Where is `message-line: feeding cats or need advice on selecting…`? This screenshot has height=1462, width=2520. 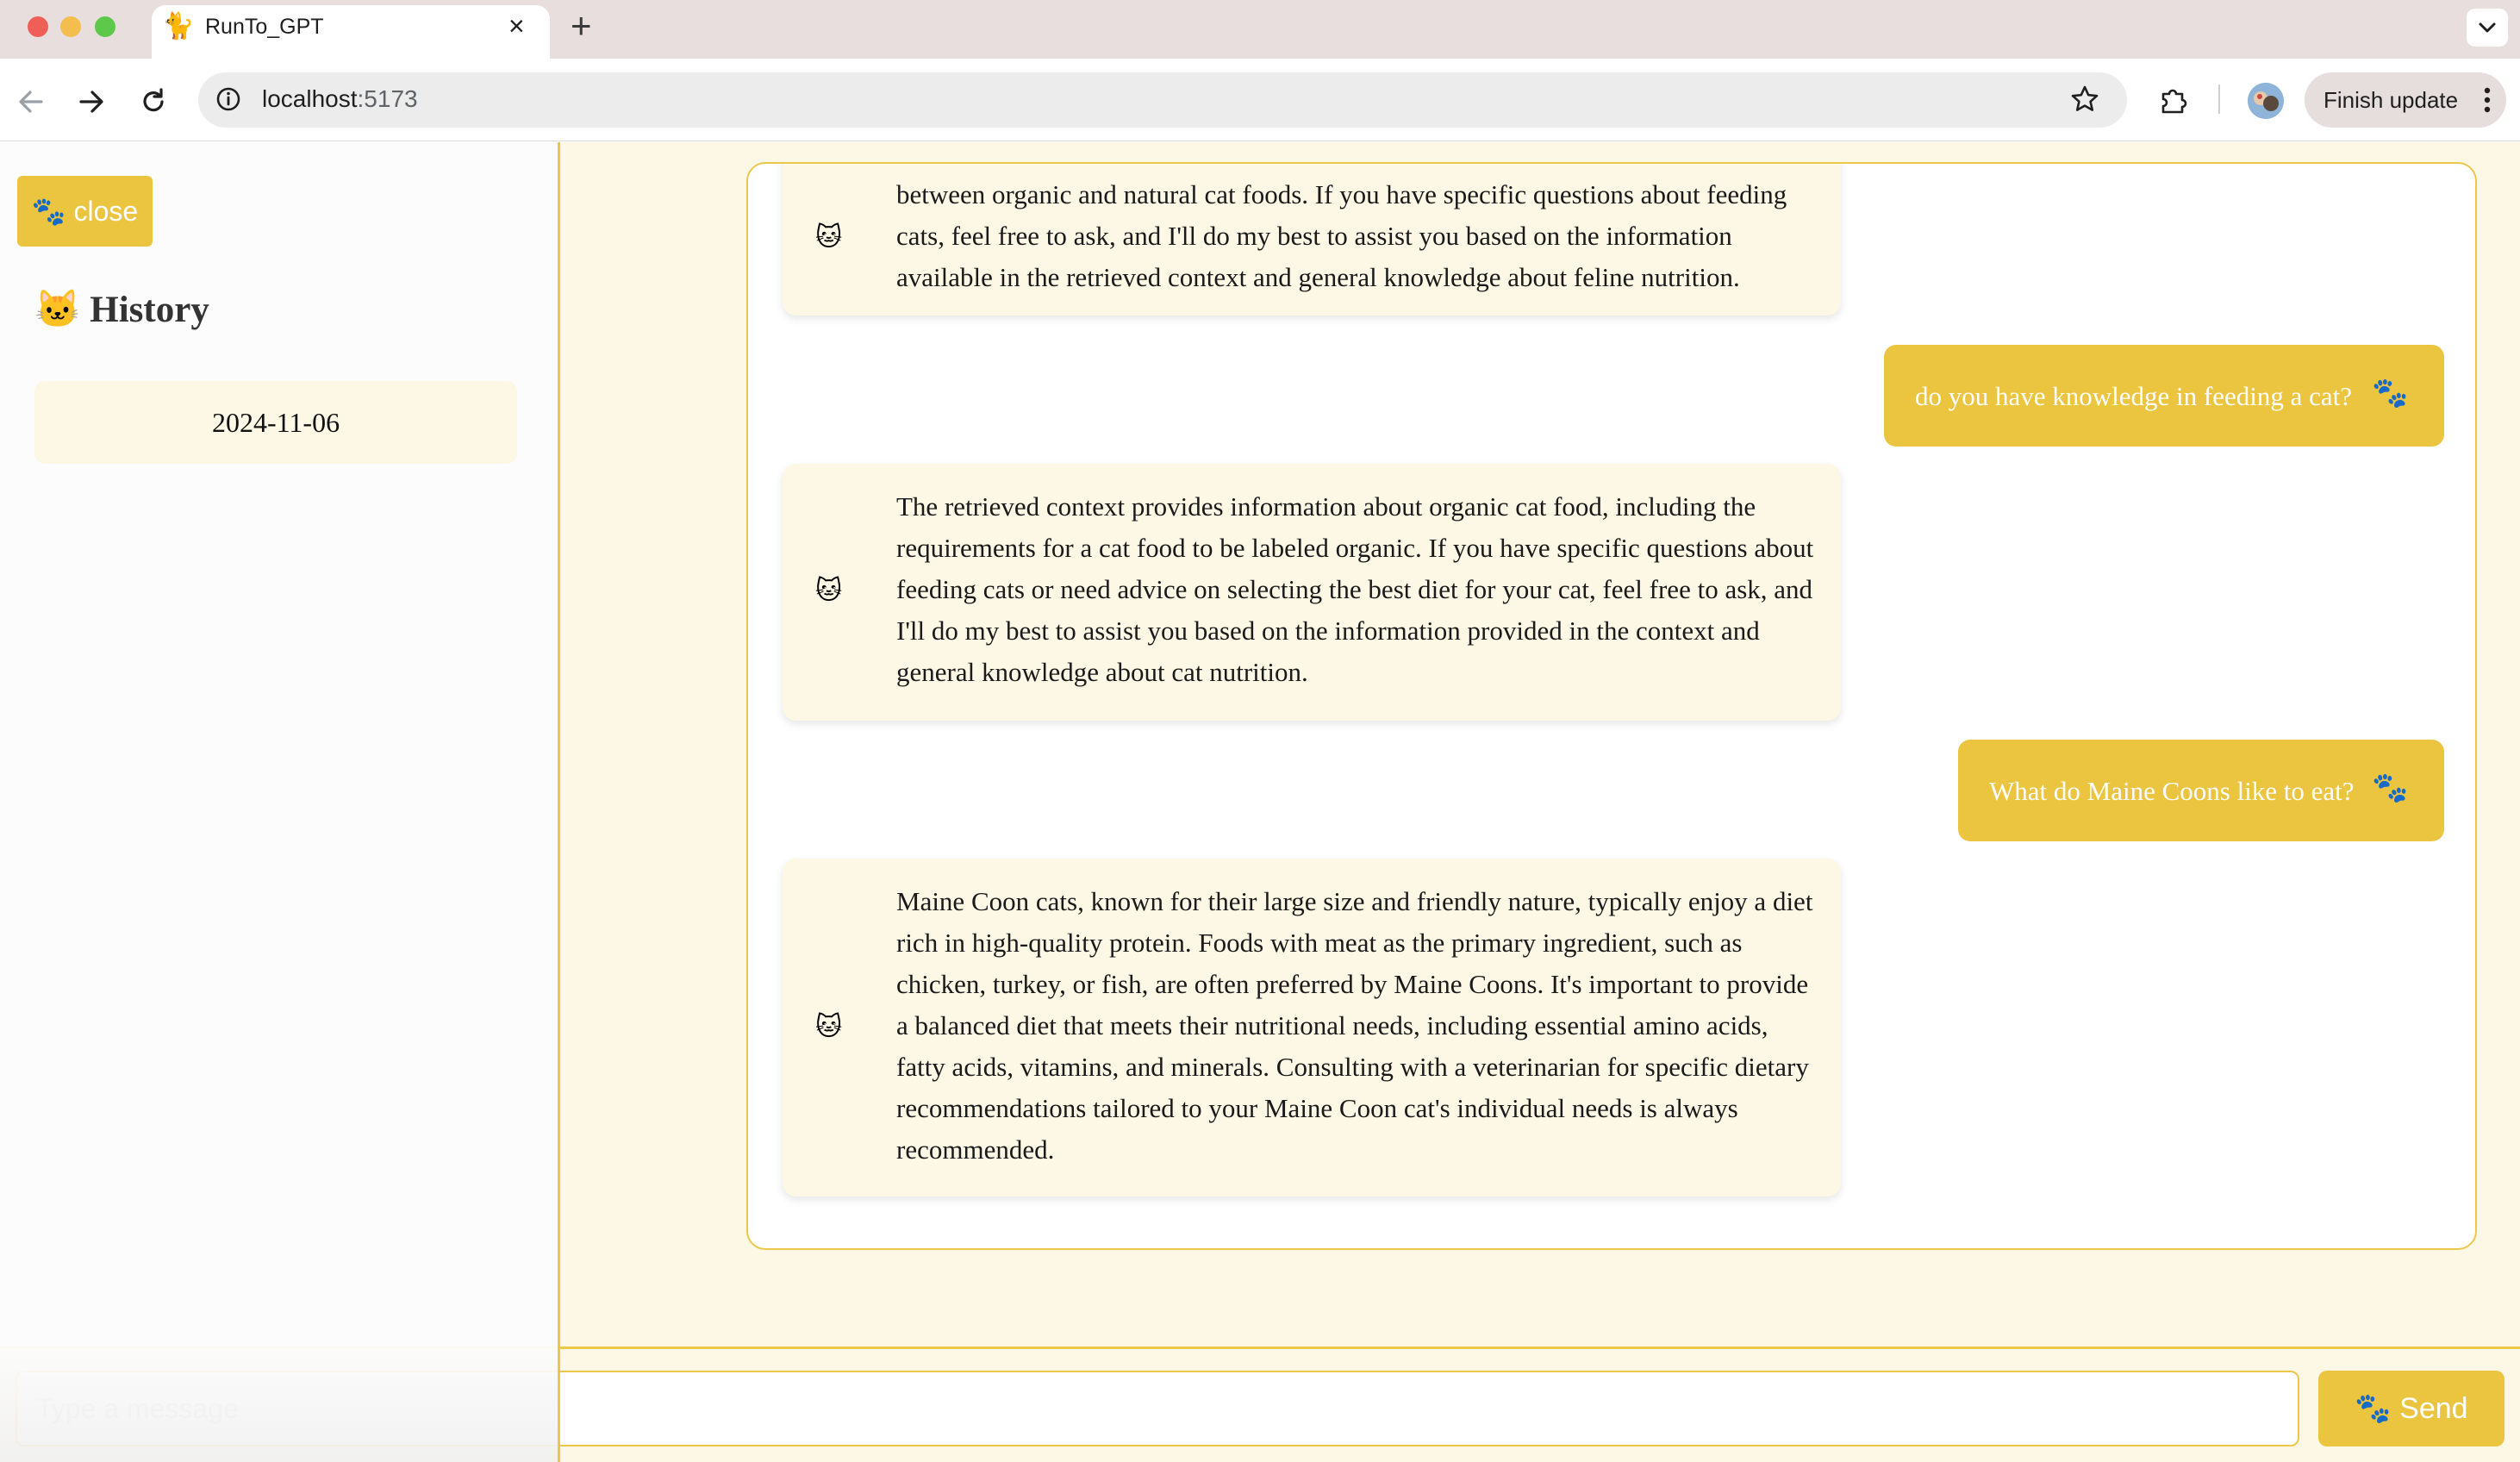
message-line: feeding cats or need advice on selecting… is located at coordinates (1354, 589).